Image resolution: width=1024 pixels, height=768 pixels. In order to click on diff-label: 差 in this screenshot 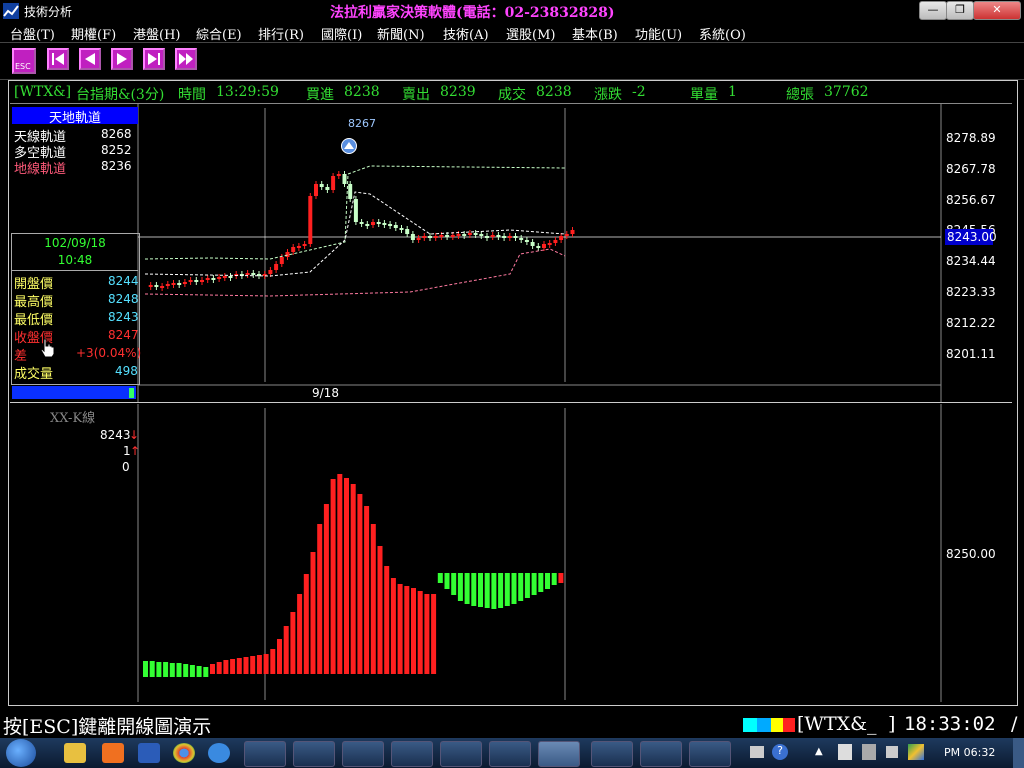, I will do `click(21, 356)`.